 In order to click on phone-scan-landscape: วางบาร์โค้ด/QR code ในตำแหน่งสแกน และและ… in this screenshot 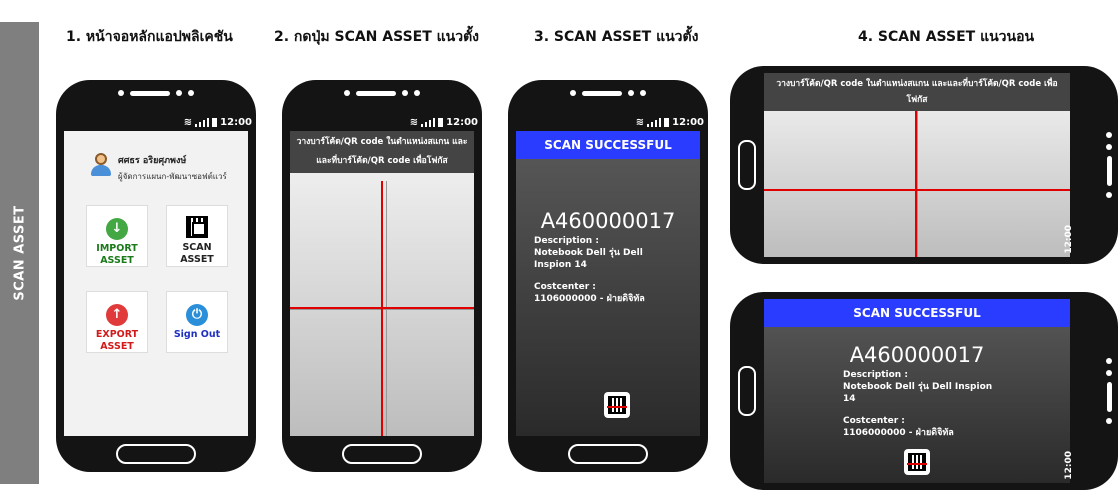, I will do `click(924, 165)`.